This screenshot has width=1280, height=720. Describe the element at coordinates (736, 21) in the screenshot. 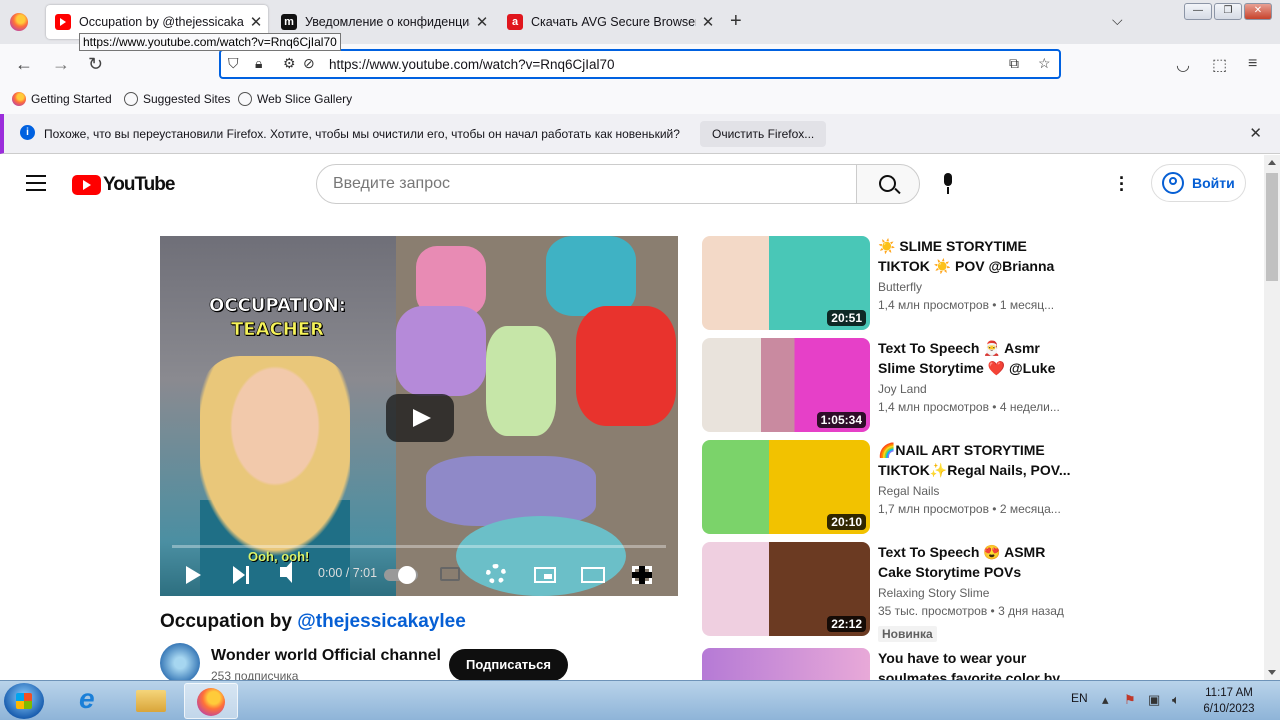

I see `new-tab-icon: +` at that location.